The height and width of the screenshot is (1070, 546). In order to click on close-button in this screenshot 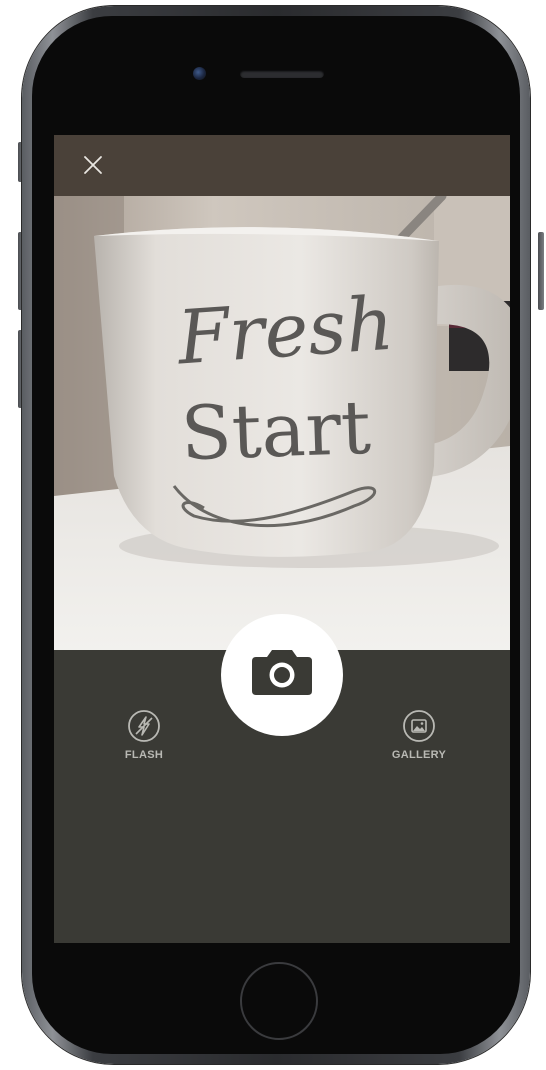, I will do `click(93, 165)`.